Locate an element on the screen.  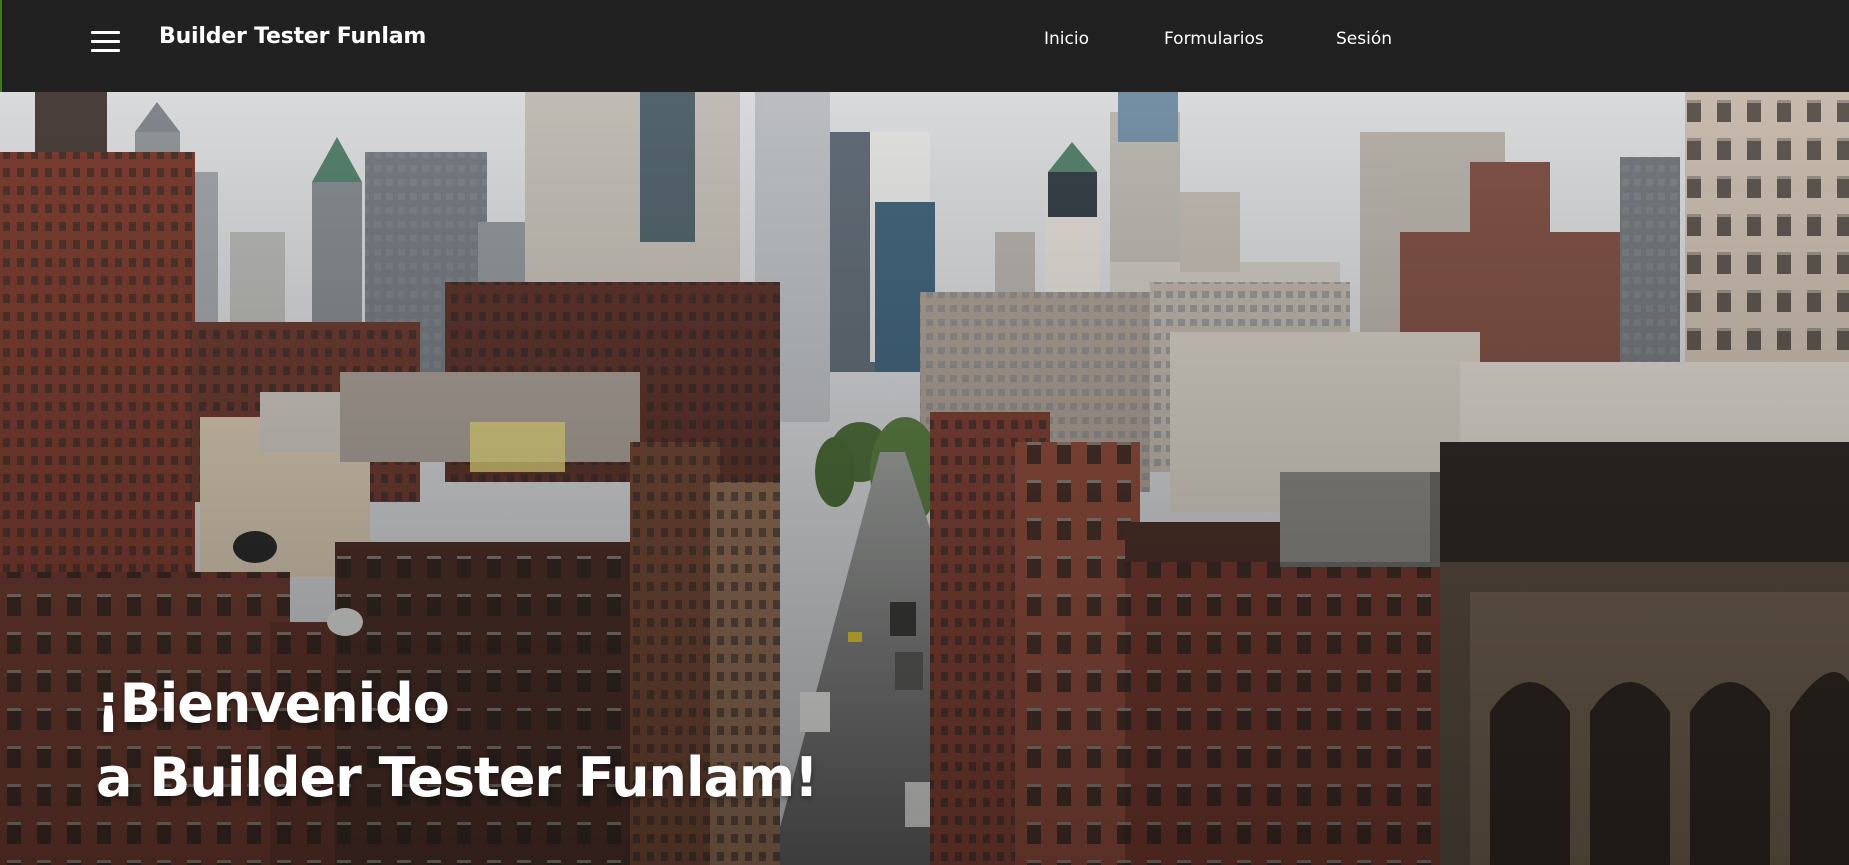
hero-heading: ¡Bienvenido a Builder Tester Funlam! is located at coordinates (457, 741).